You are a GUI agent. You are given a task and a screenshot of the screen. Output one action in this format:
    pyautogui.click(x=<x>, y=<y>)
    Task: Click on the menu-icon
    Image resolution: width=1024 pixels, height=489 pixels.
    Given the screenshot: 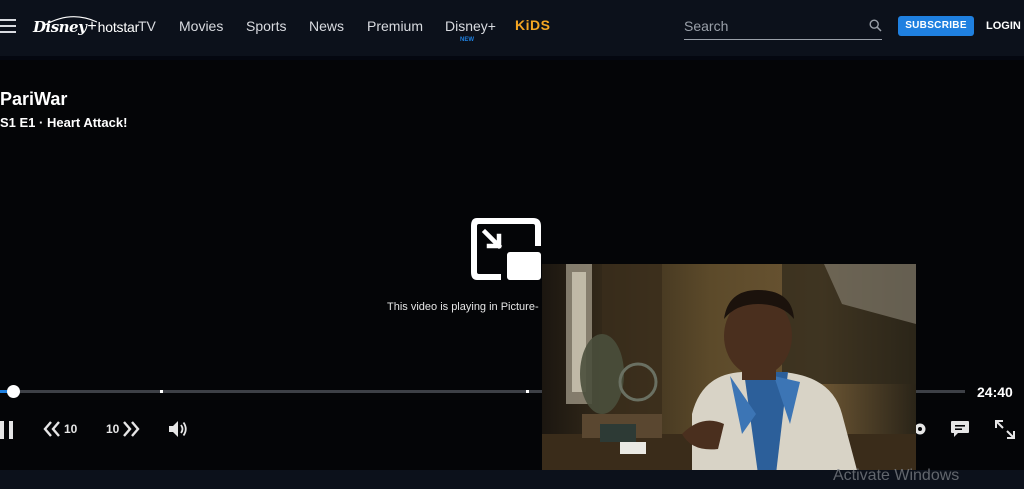 What is the action you would take?
    pyautogui.click(x=8, y=26)
    